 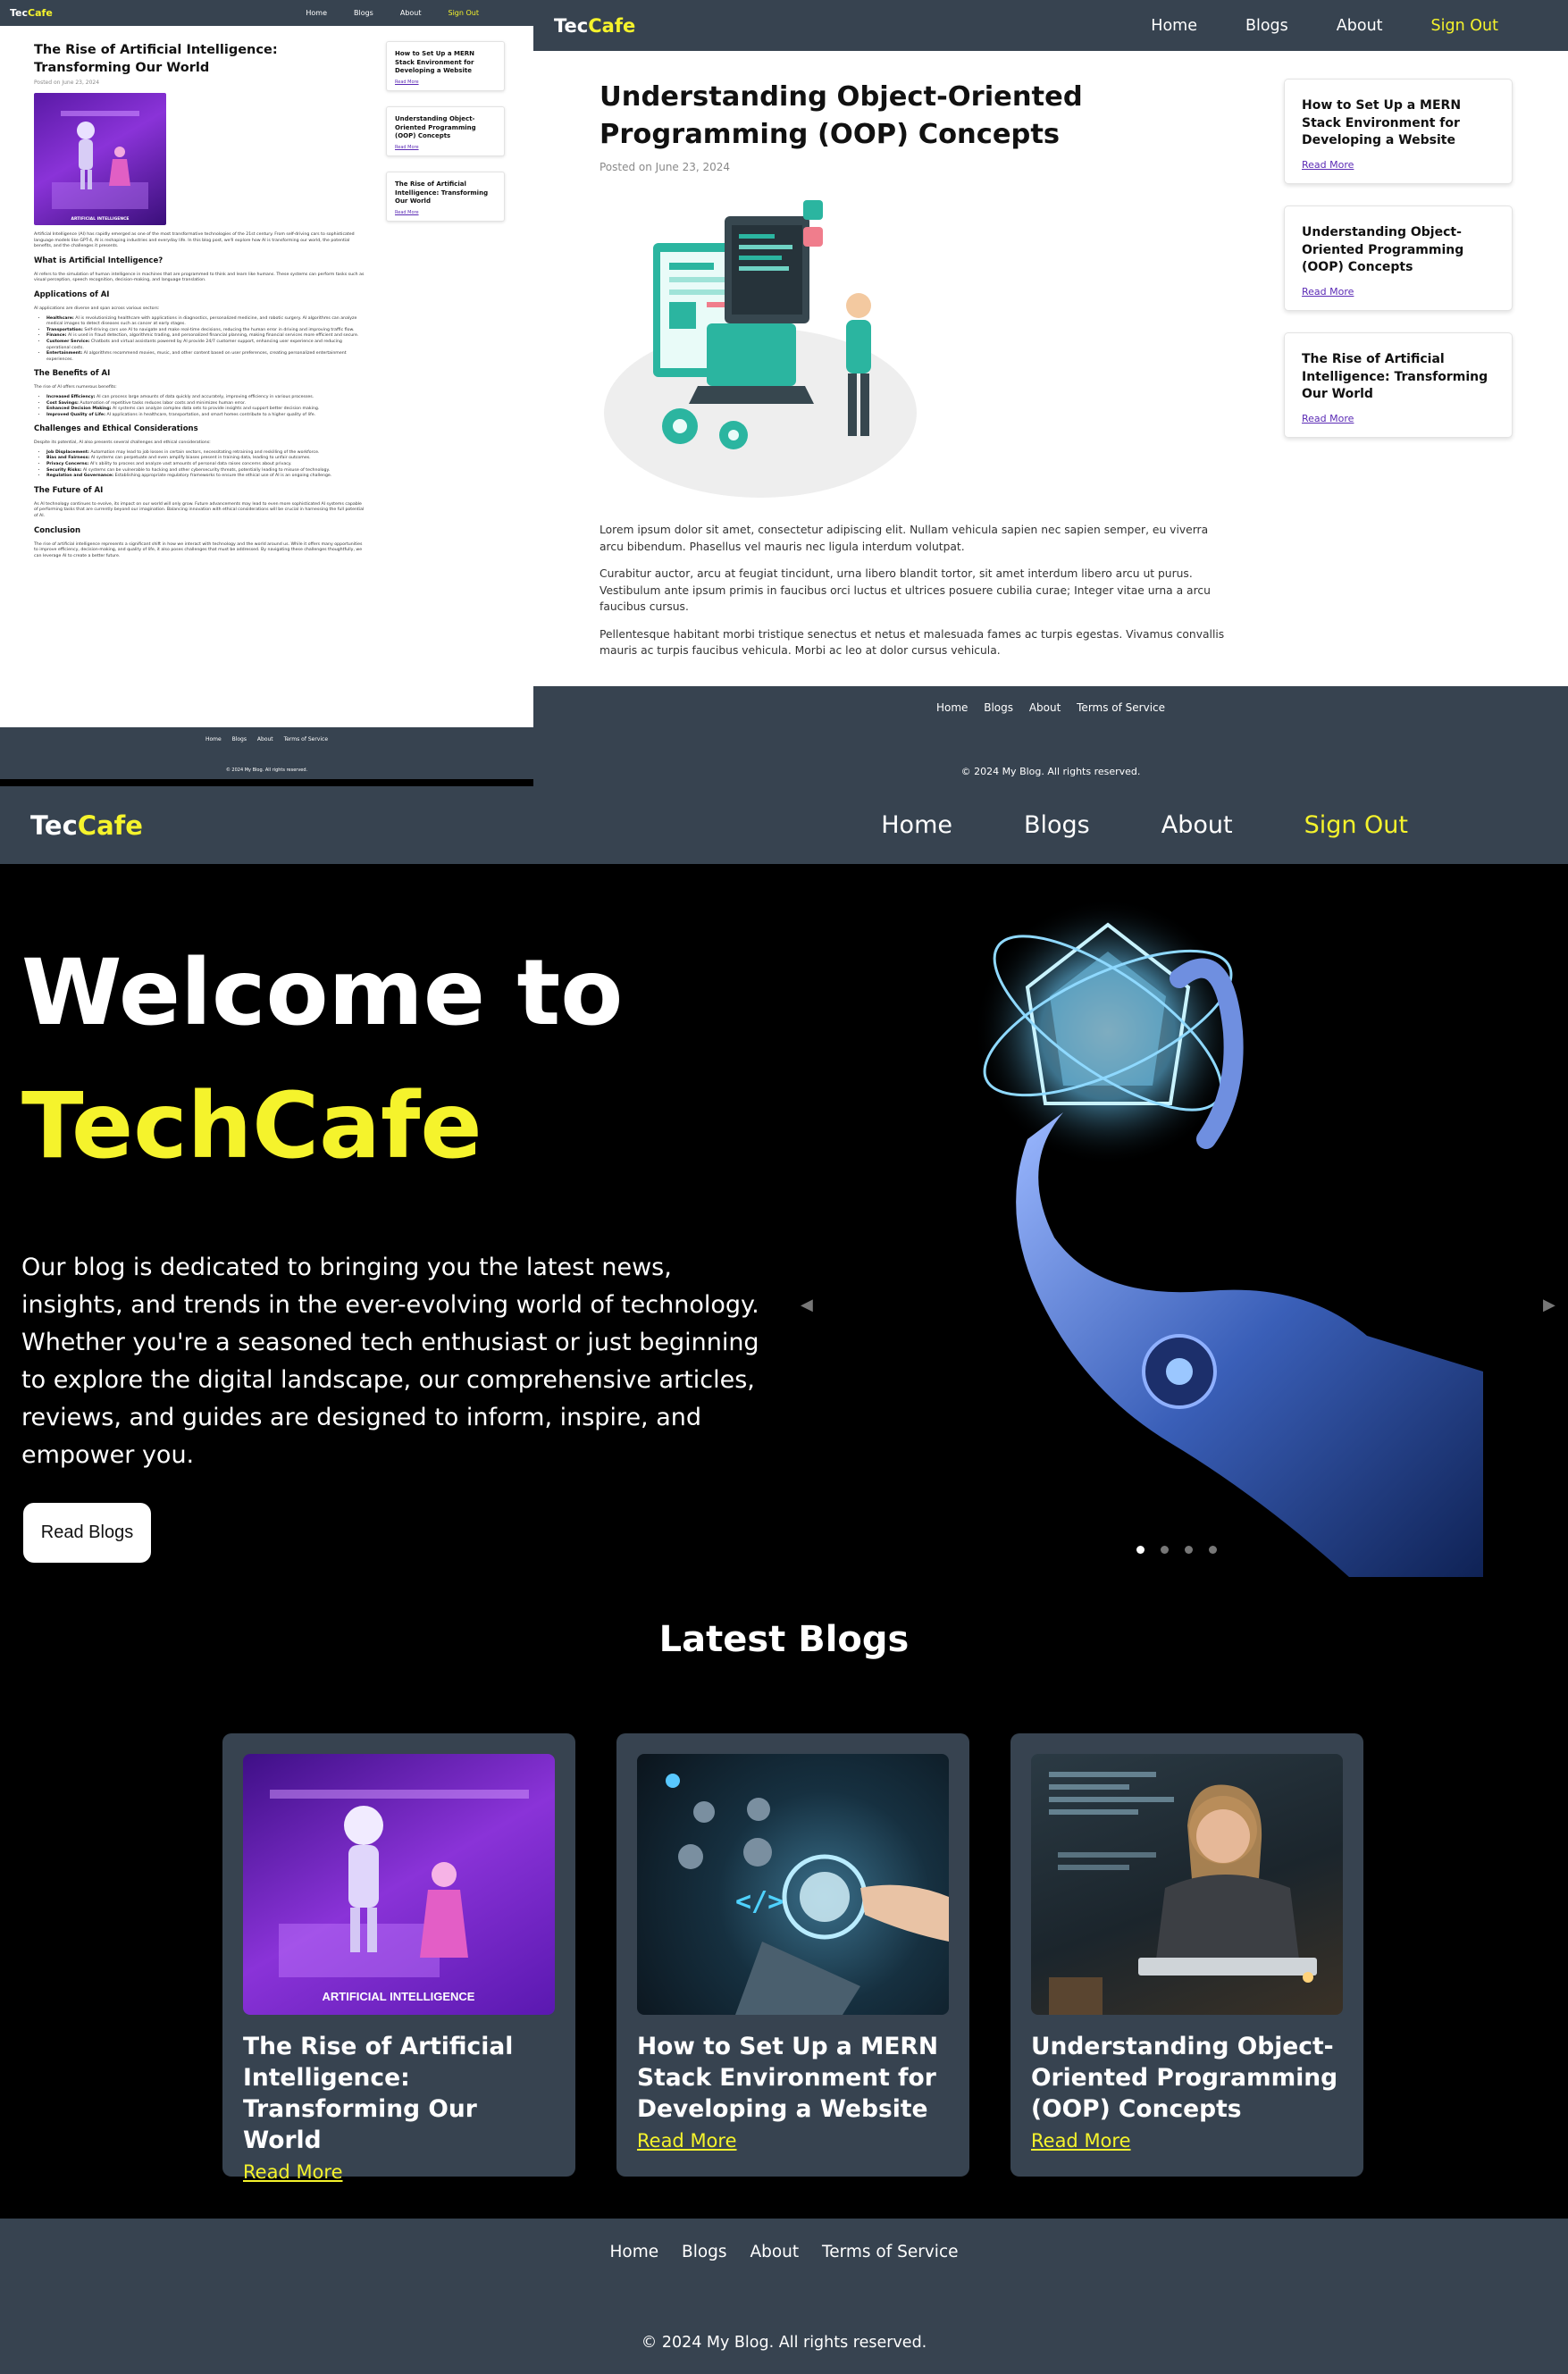 What do you see at coordinates (807, 1305) in the screenshot?
I see `carousel-prev-icon: ◀` at bounding box center [807, 1305].